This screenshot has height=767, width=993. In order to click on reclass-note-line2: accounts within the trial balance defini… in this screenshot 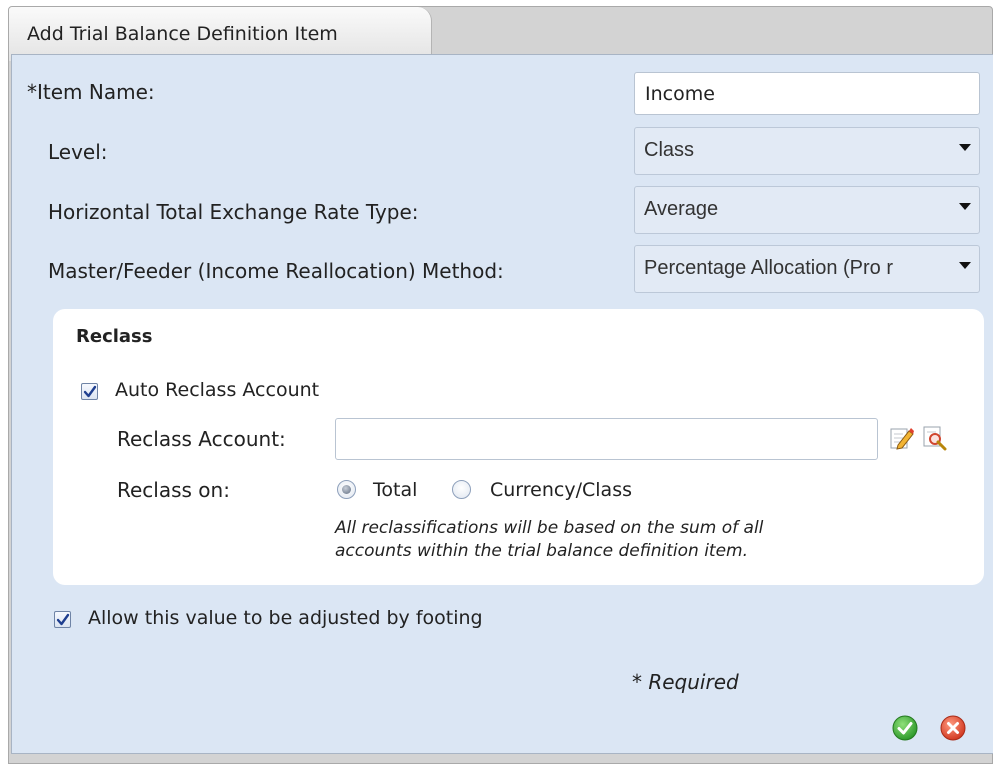, I will do `click(542, 551)`.